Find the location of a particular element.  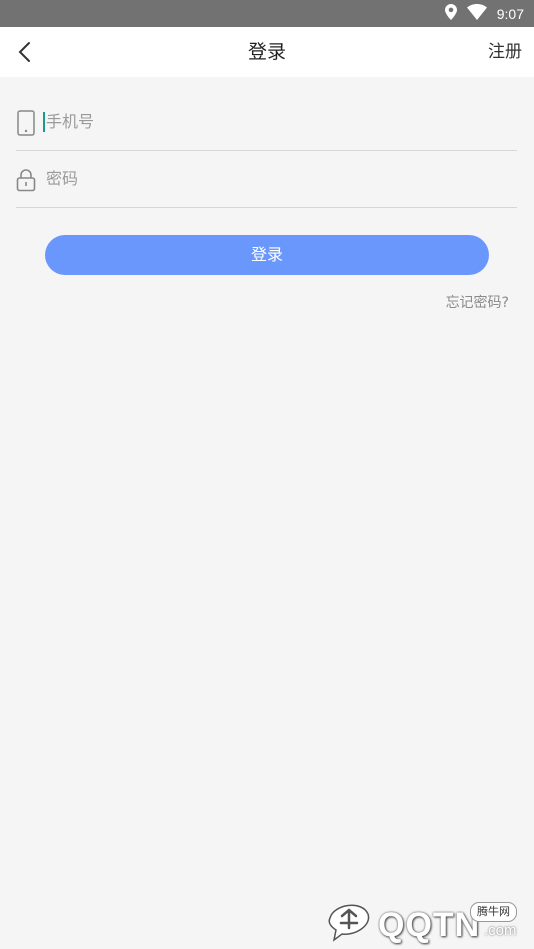

login-button: 登录 is located at coordinates (267, 255).